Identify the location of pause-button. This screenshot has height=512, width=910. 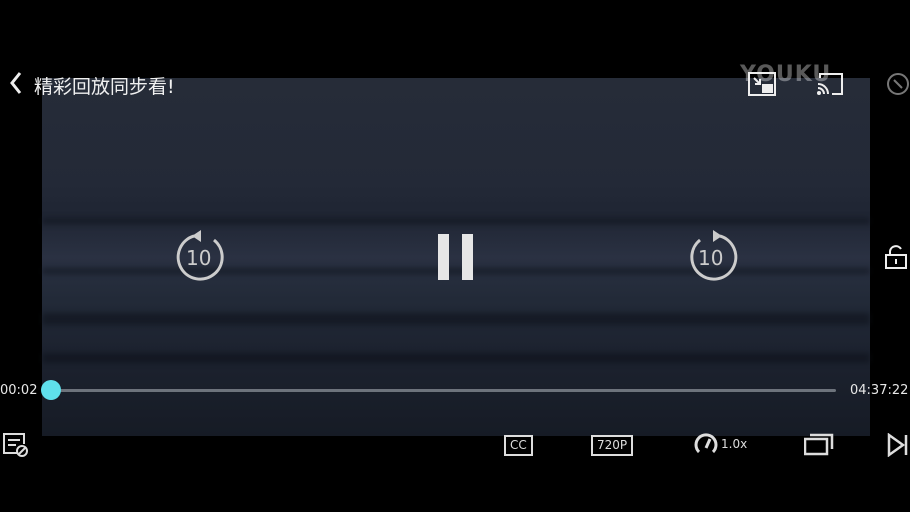
(456, 259).